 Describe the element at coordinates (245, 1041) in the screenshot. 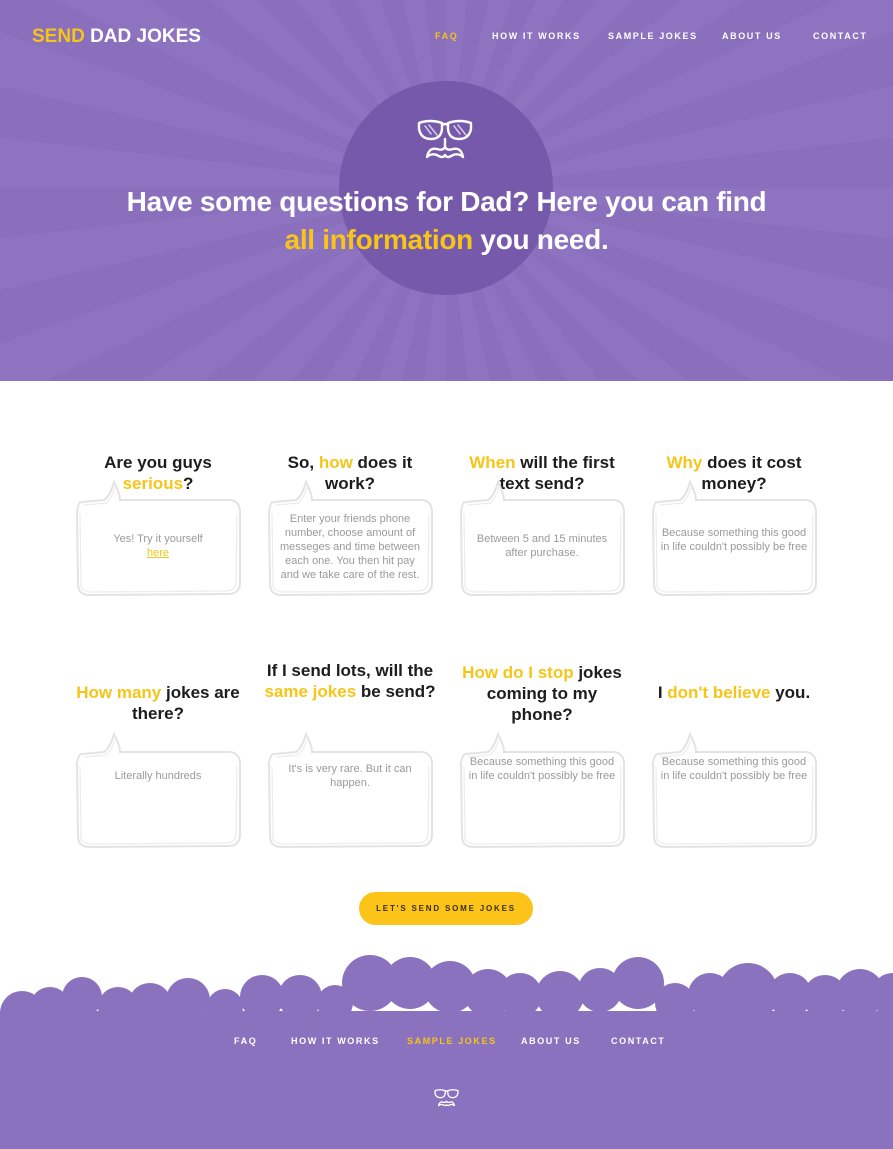

I see `footer-nav-faq: FAQ` at that location.